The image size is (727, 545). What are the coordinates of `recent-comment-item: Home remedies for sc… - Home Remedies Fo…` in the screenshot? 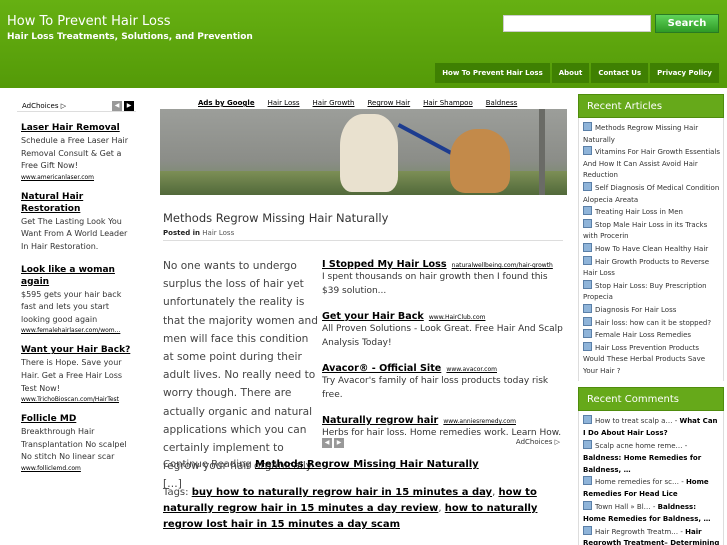 It's located at (652, 488).